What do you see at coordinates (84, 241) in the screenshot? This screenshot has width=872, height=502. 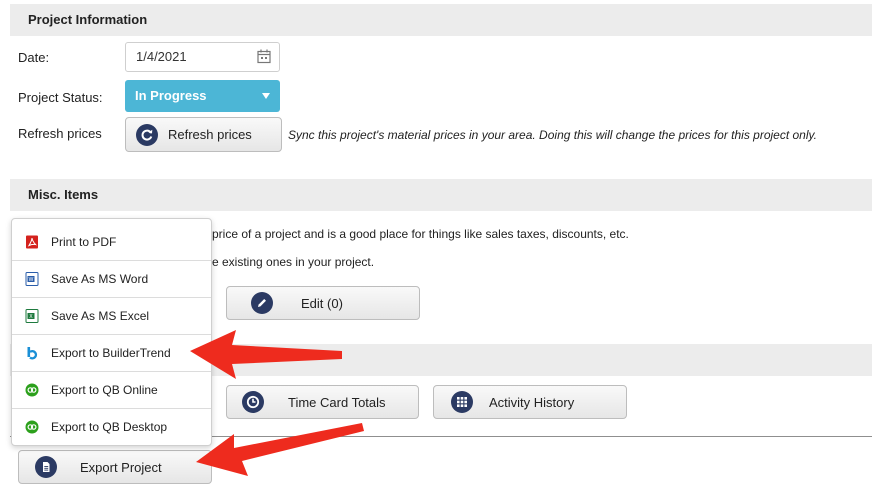 I see `menu-item-label: Print to PDF` at bounding box center [84, 241].